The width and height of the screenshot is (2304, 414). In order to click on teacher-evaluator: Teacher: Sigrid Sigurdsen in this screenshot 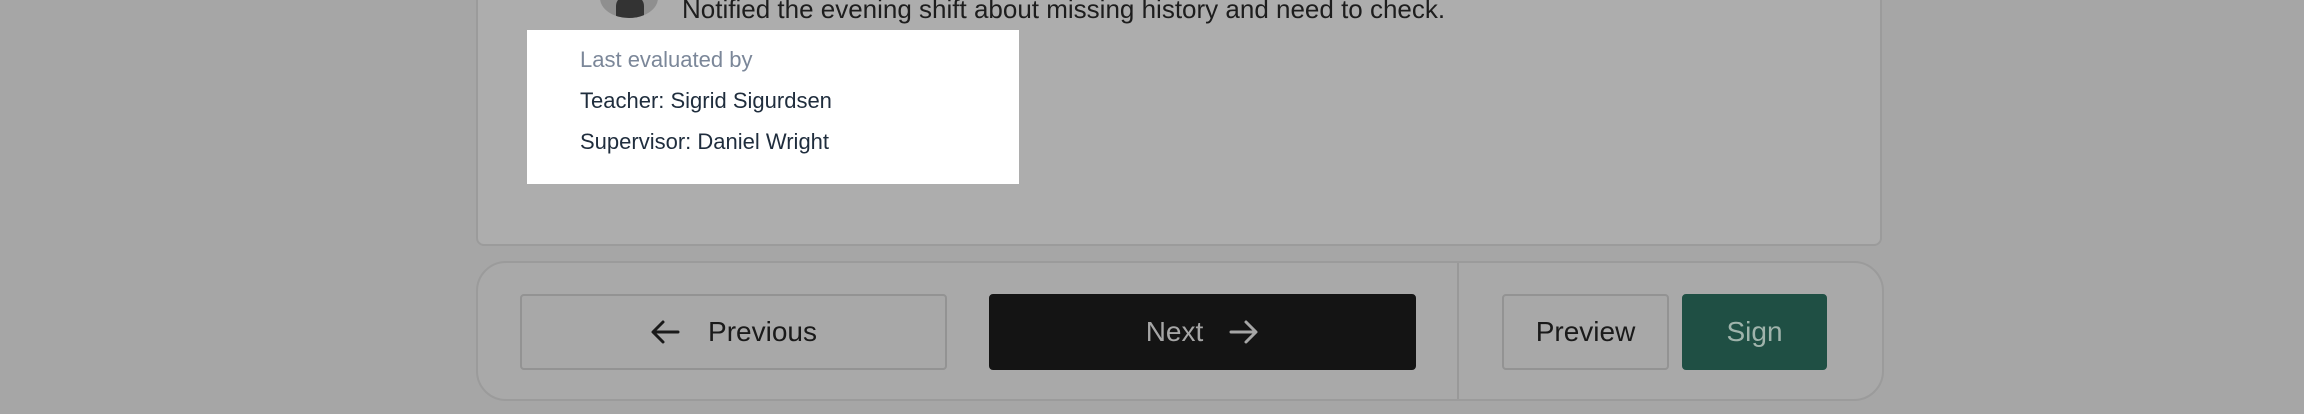, I will do `click(706, 100)`.